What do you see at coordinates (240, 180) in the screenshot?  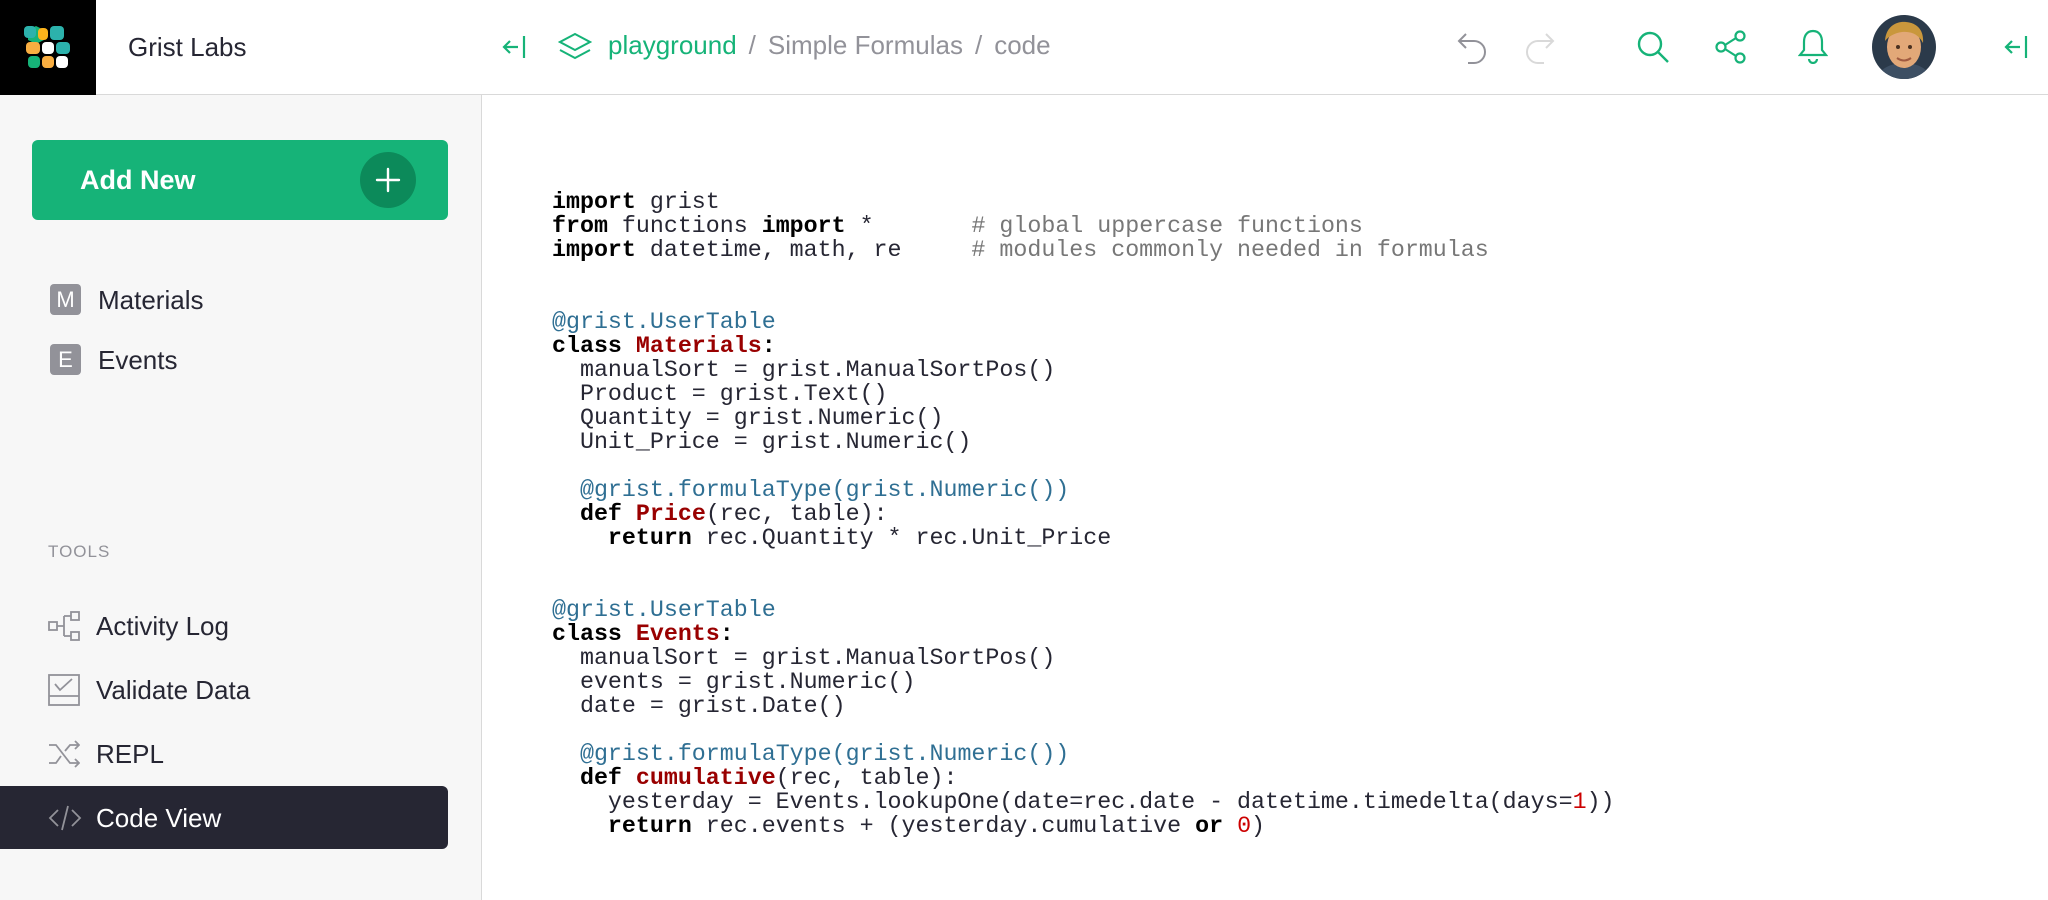 I see `add-new-button: Add New` at bounding box center [240, 180].